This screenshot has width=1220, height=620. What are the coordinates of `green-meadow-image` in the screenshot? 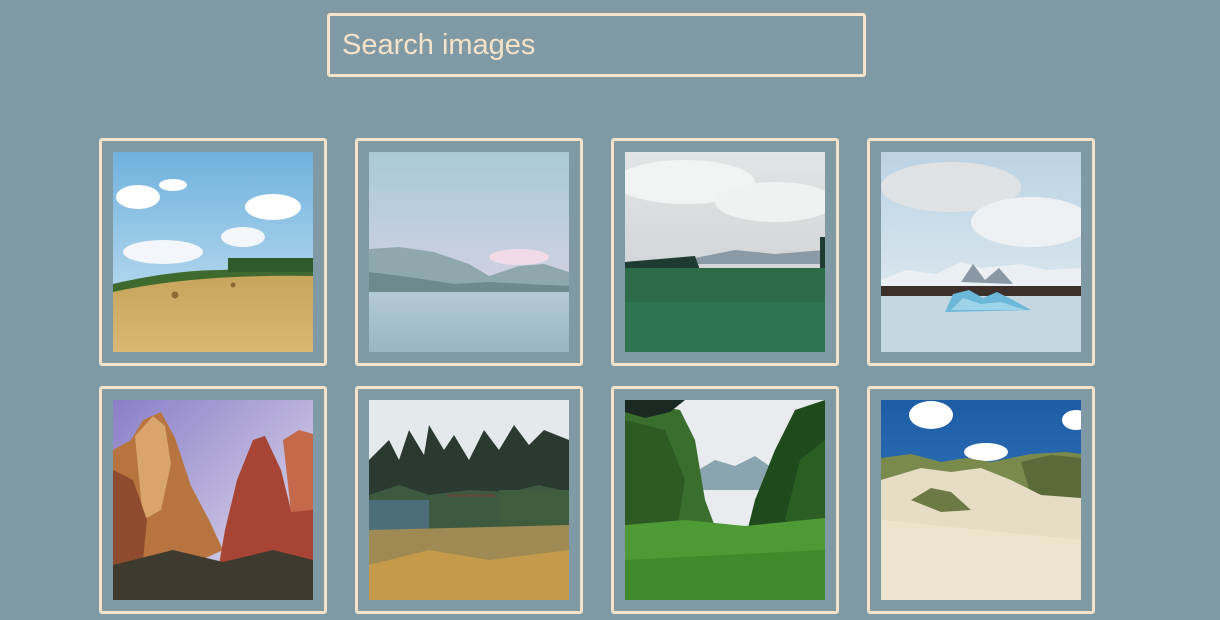 It's located at (725, 252).